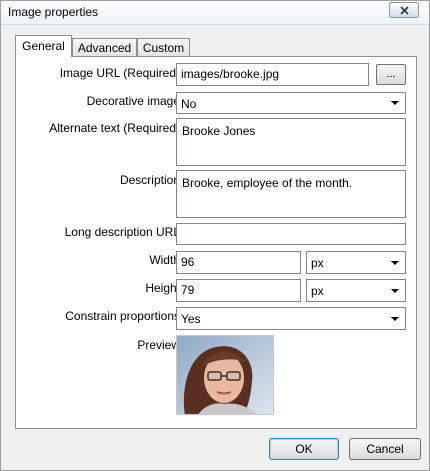  Describe the element at coordinates (291, 103) in the screenshot. I see `decorative-image-select: No` at that location.